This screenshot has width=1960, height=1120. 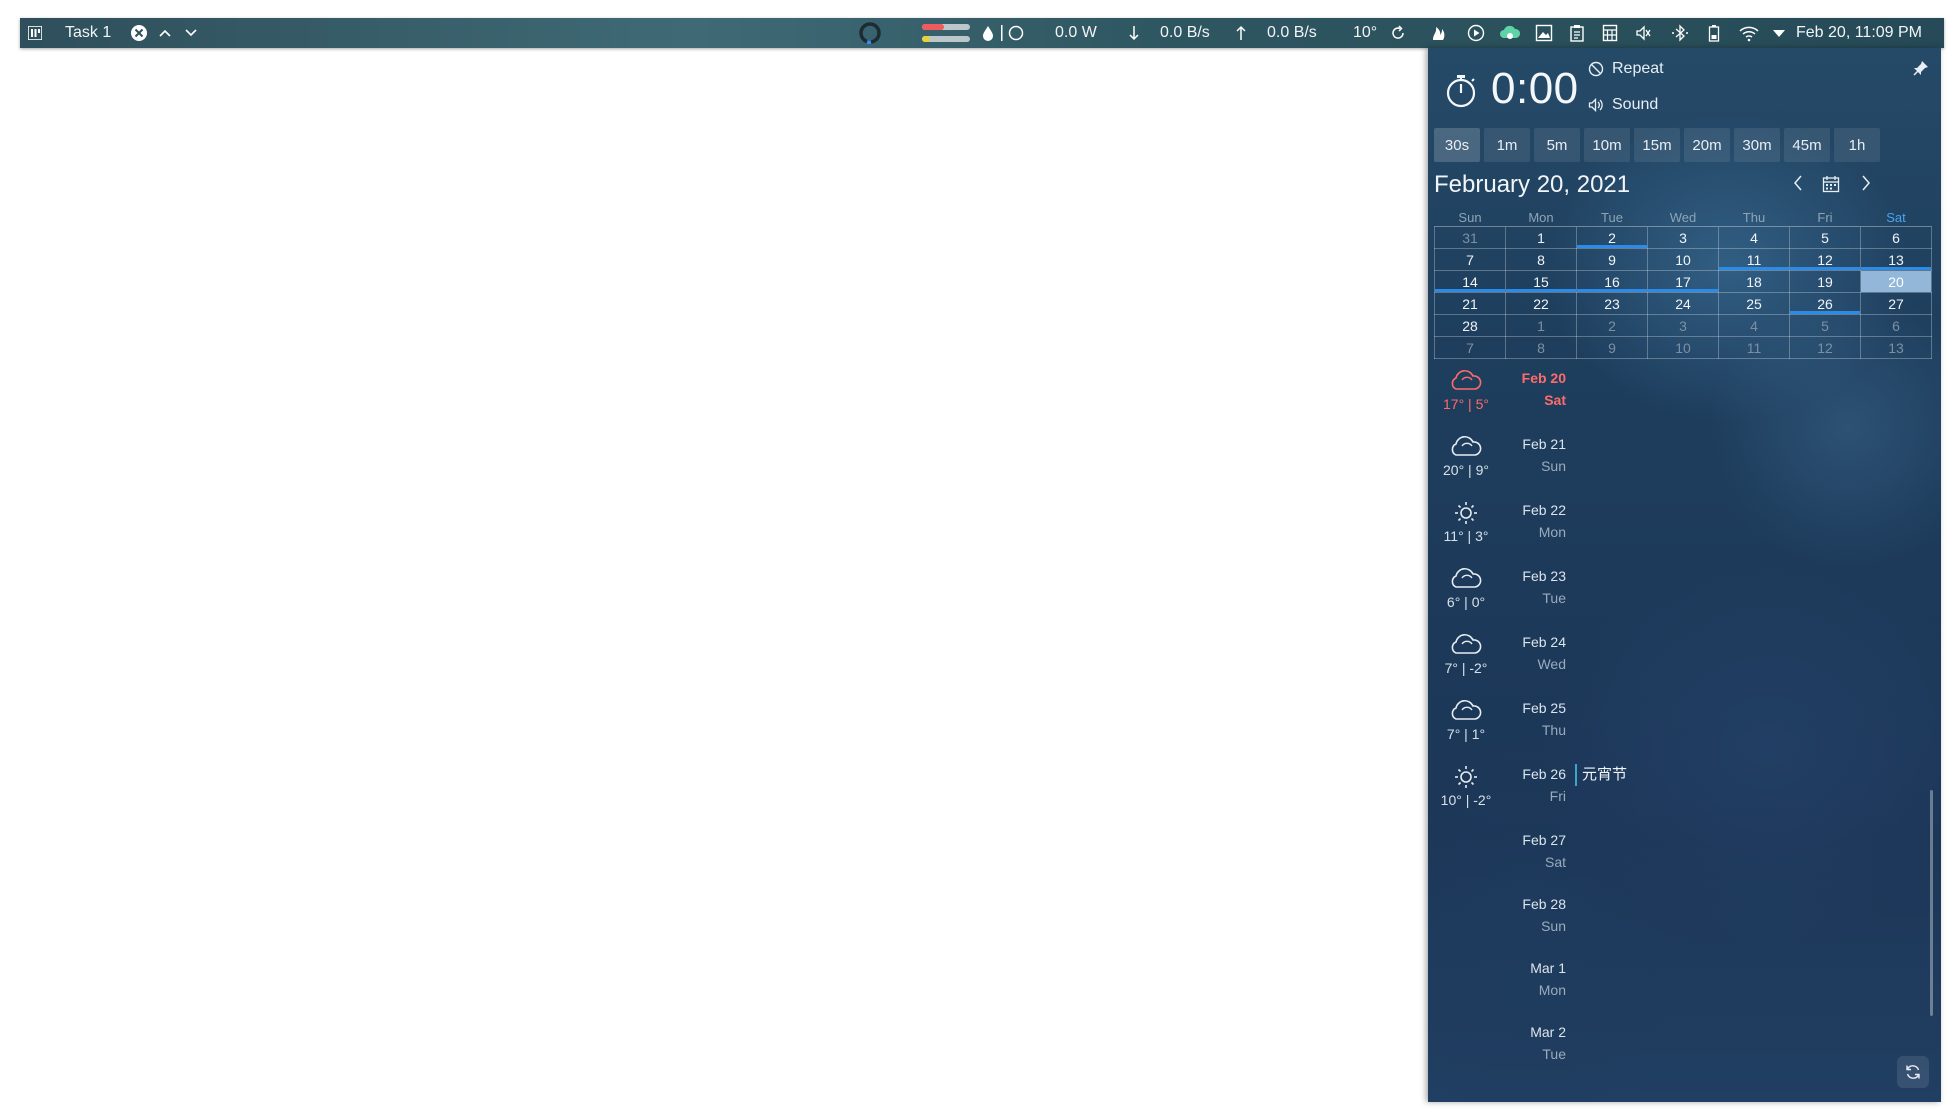 What do you see at coordinates (1601, 775) in the screenshot?
I see `agenda-event: 元宵节` at bounding box center [1601, 775].